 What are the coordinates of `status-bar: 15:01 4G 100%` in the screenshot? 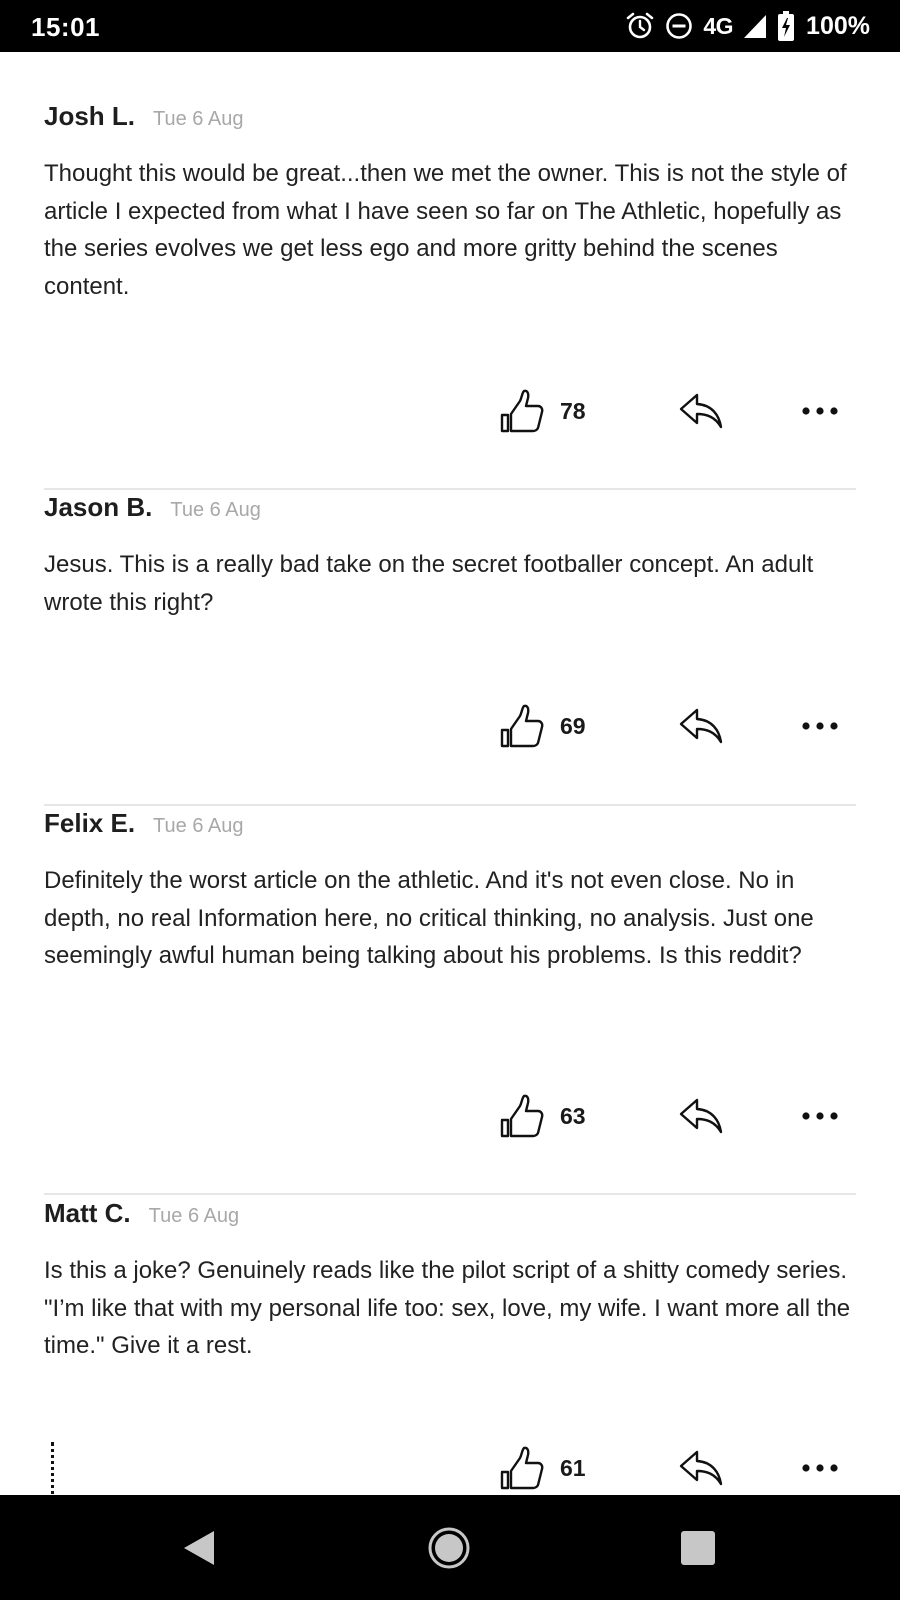 It's located at (450, 26).